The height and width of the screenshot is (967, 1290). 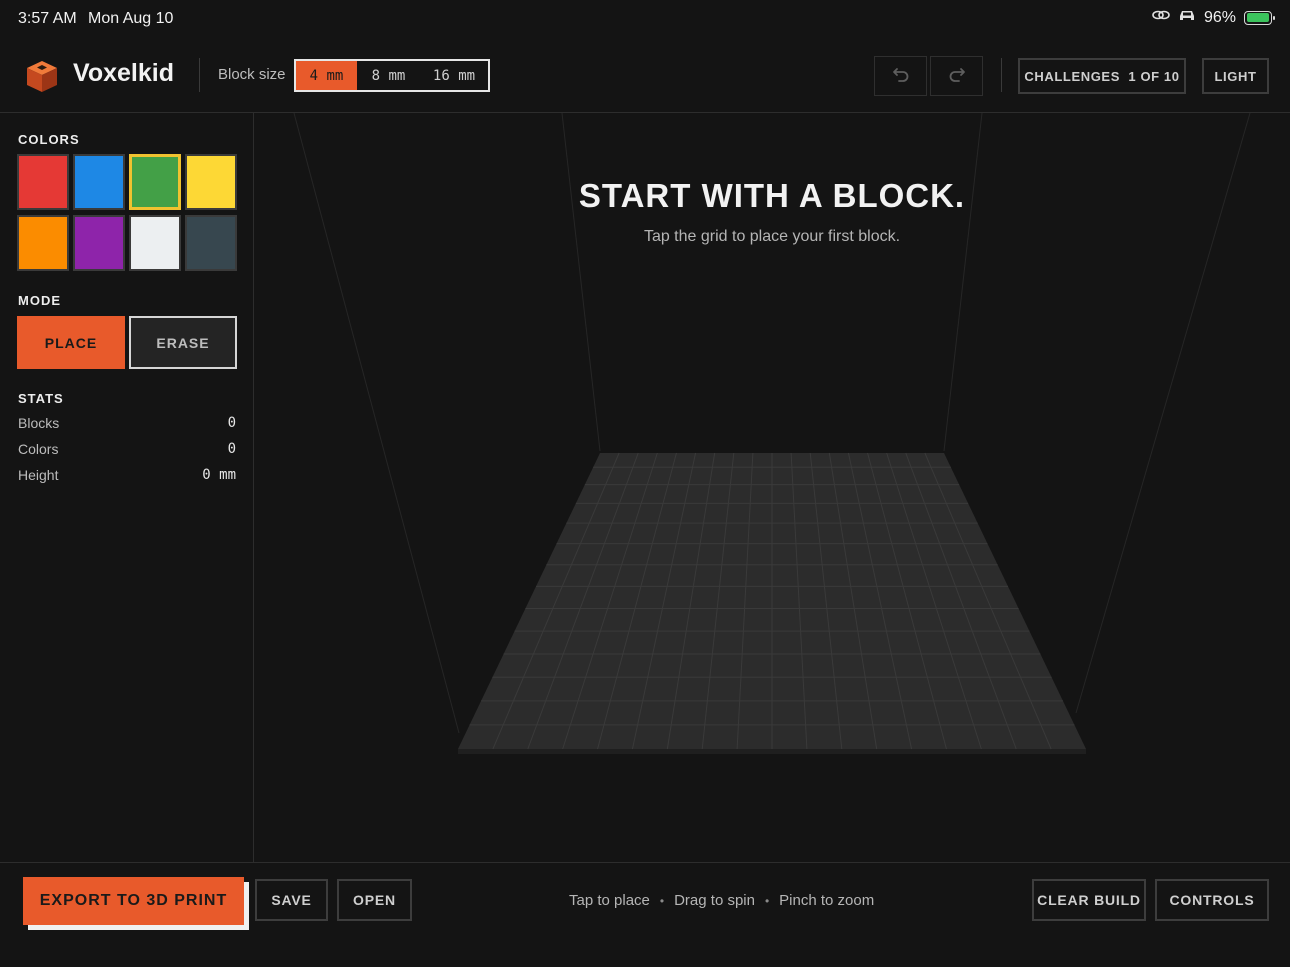 I want to click on color-swatch-green, so click(x=155, y=182).